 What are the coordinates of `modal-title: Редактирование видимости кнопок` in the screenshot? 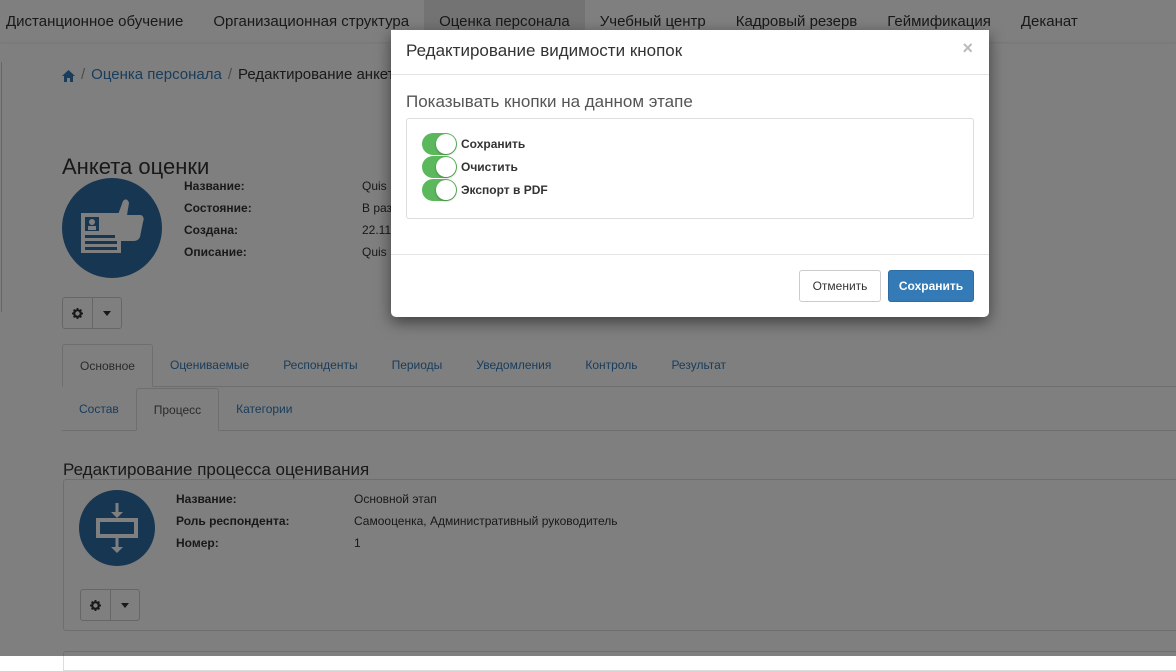 It's located at (544, 50).